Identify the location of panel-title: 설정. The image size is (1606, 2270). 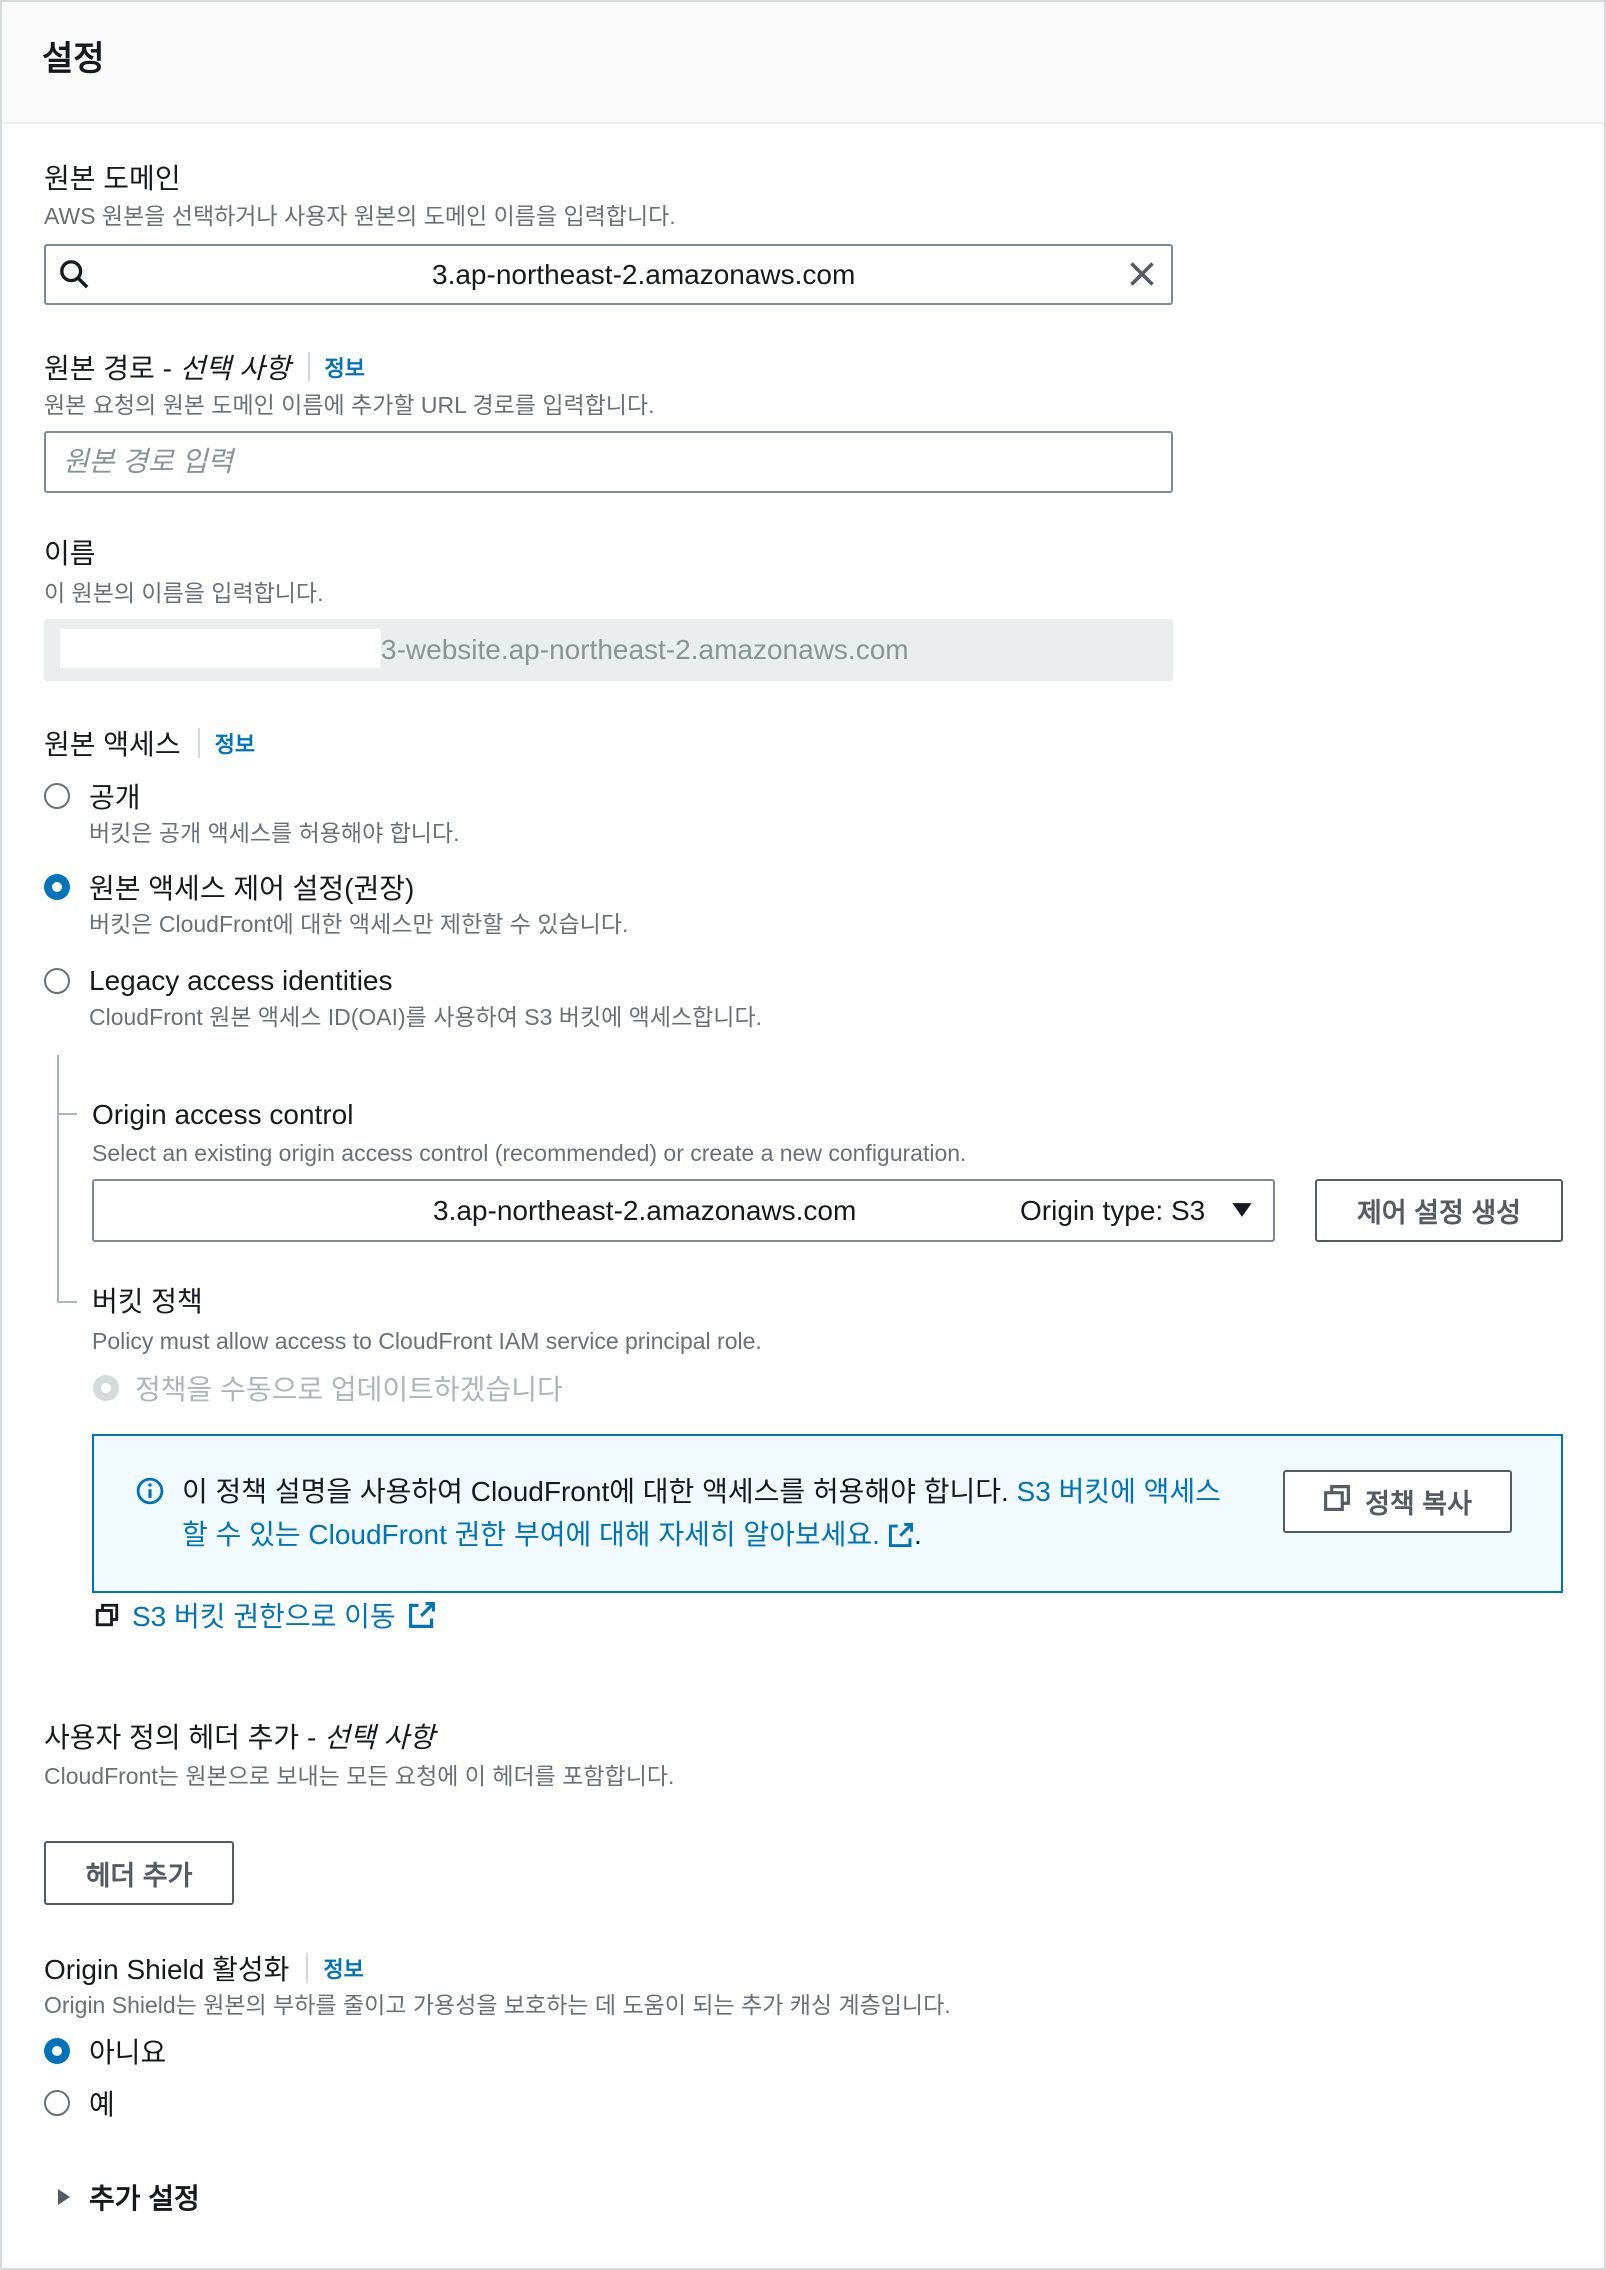
(73, 59).